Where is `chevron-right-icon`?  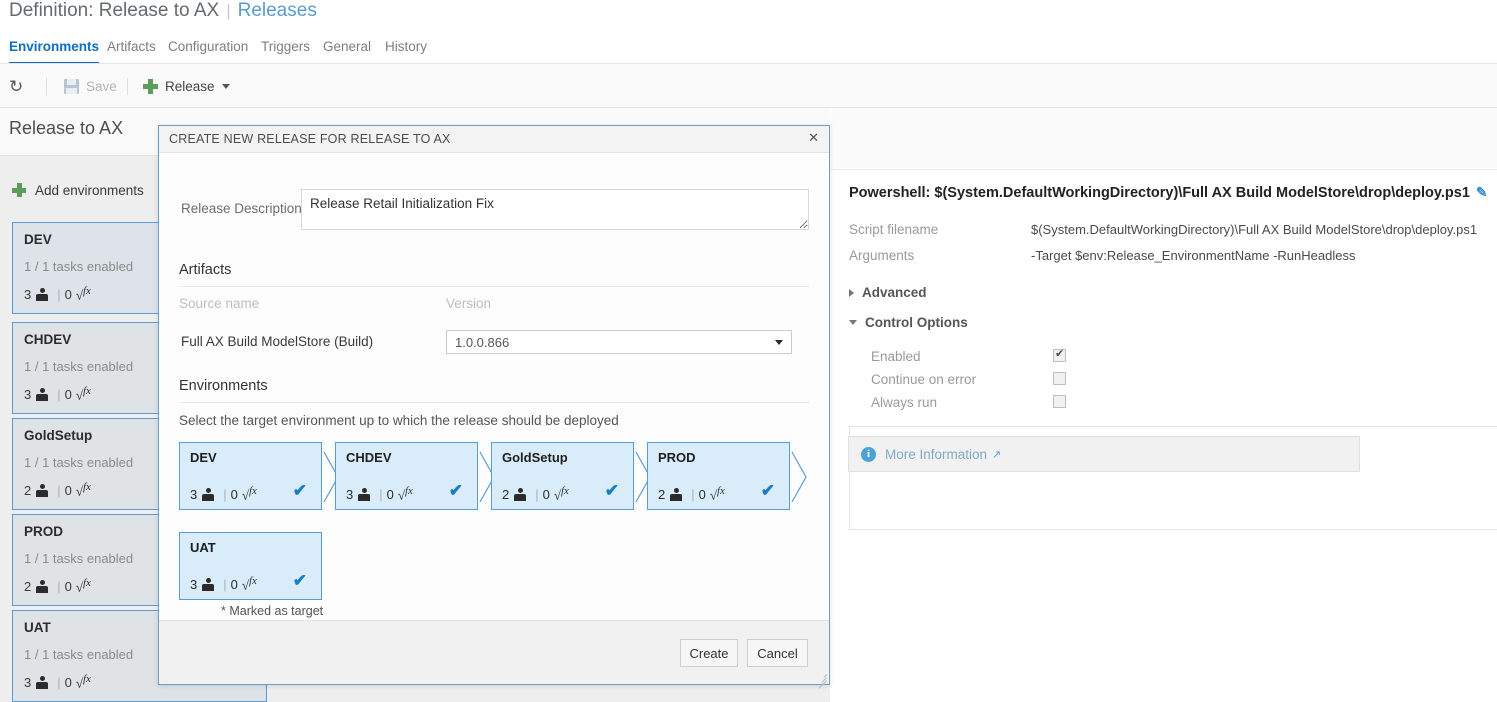
chevron-right-icon is located at coordinates (851, 292).